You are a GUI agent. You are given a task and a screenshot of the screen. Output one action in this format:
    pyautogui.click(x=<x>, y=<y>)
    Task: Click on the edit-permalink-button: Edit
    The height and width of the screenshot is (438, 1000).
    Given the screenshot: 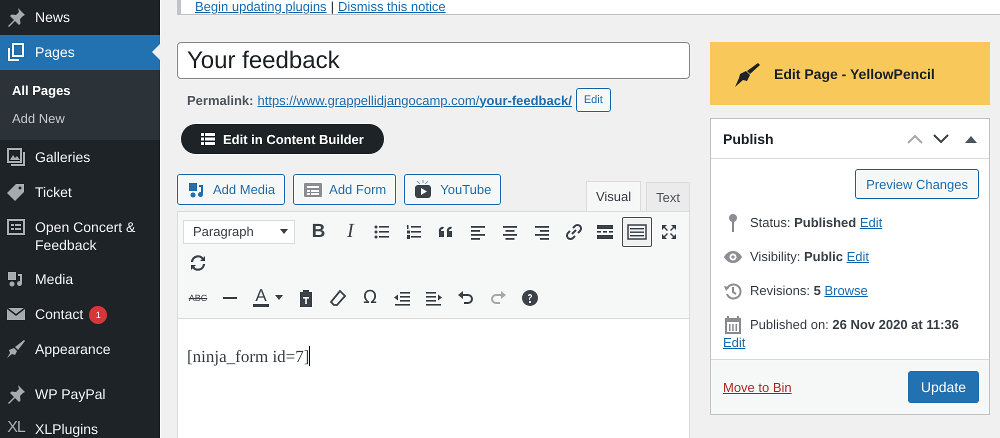 What is the action you would take?
    pyautogui.click(x=593, y=100)
    